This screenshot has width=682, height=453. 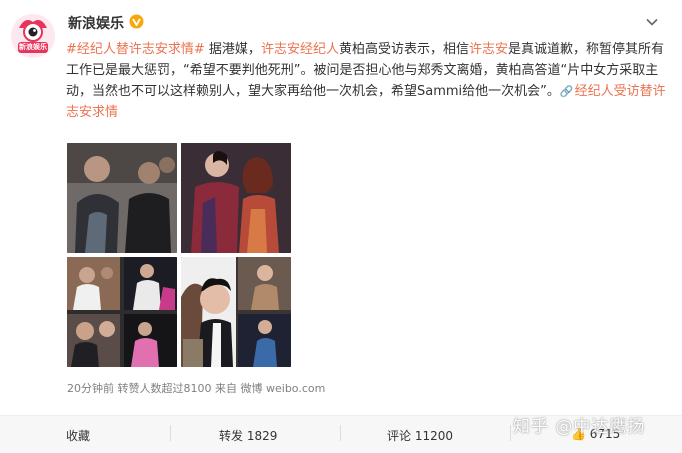 What do you see at coordinates (420, 435) in the screenshot?
I see `comment-button: 评论 11200` at bounding box center [420, 435].